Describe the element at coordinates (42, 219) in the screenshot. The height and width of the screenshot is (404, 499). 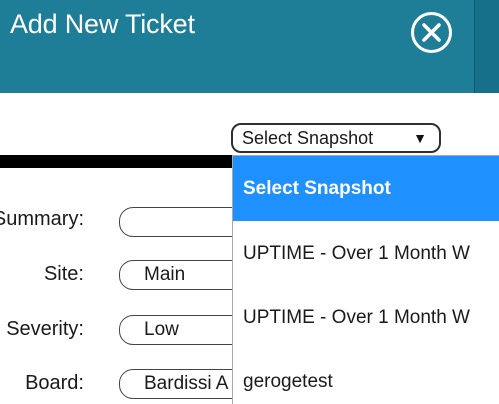
I see `summary-label: Summary:` at that location.